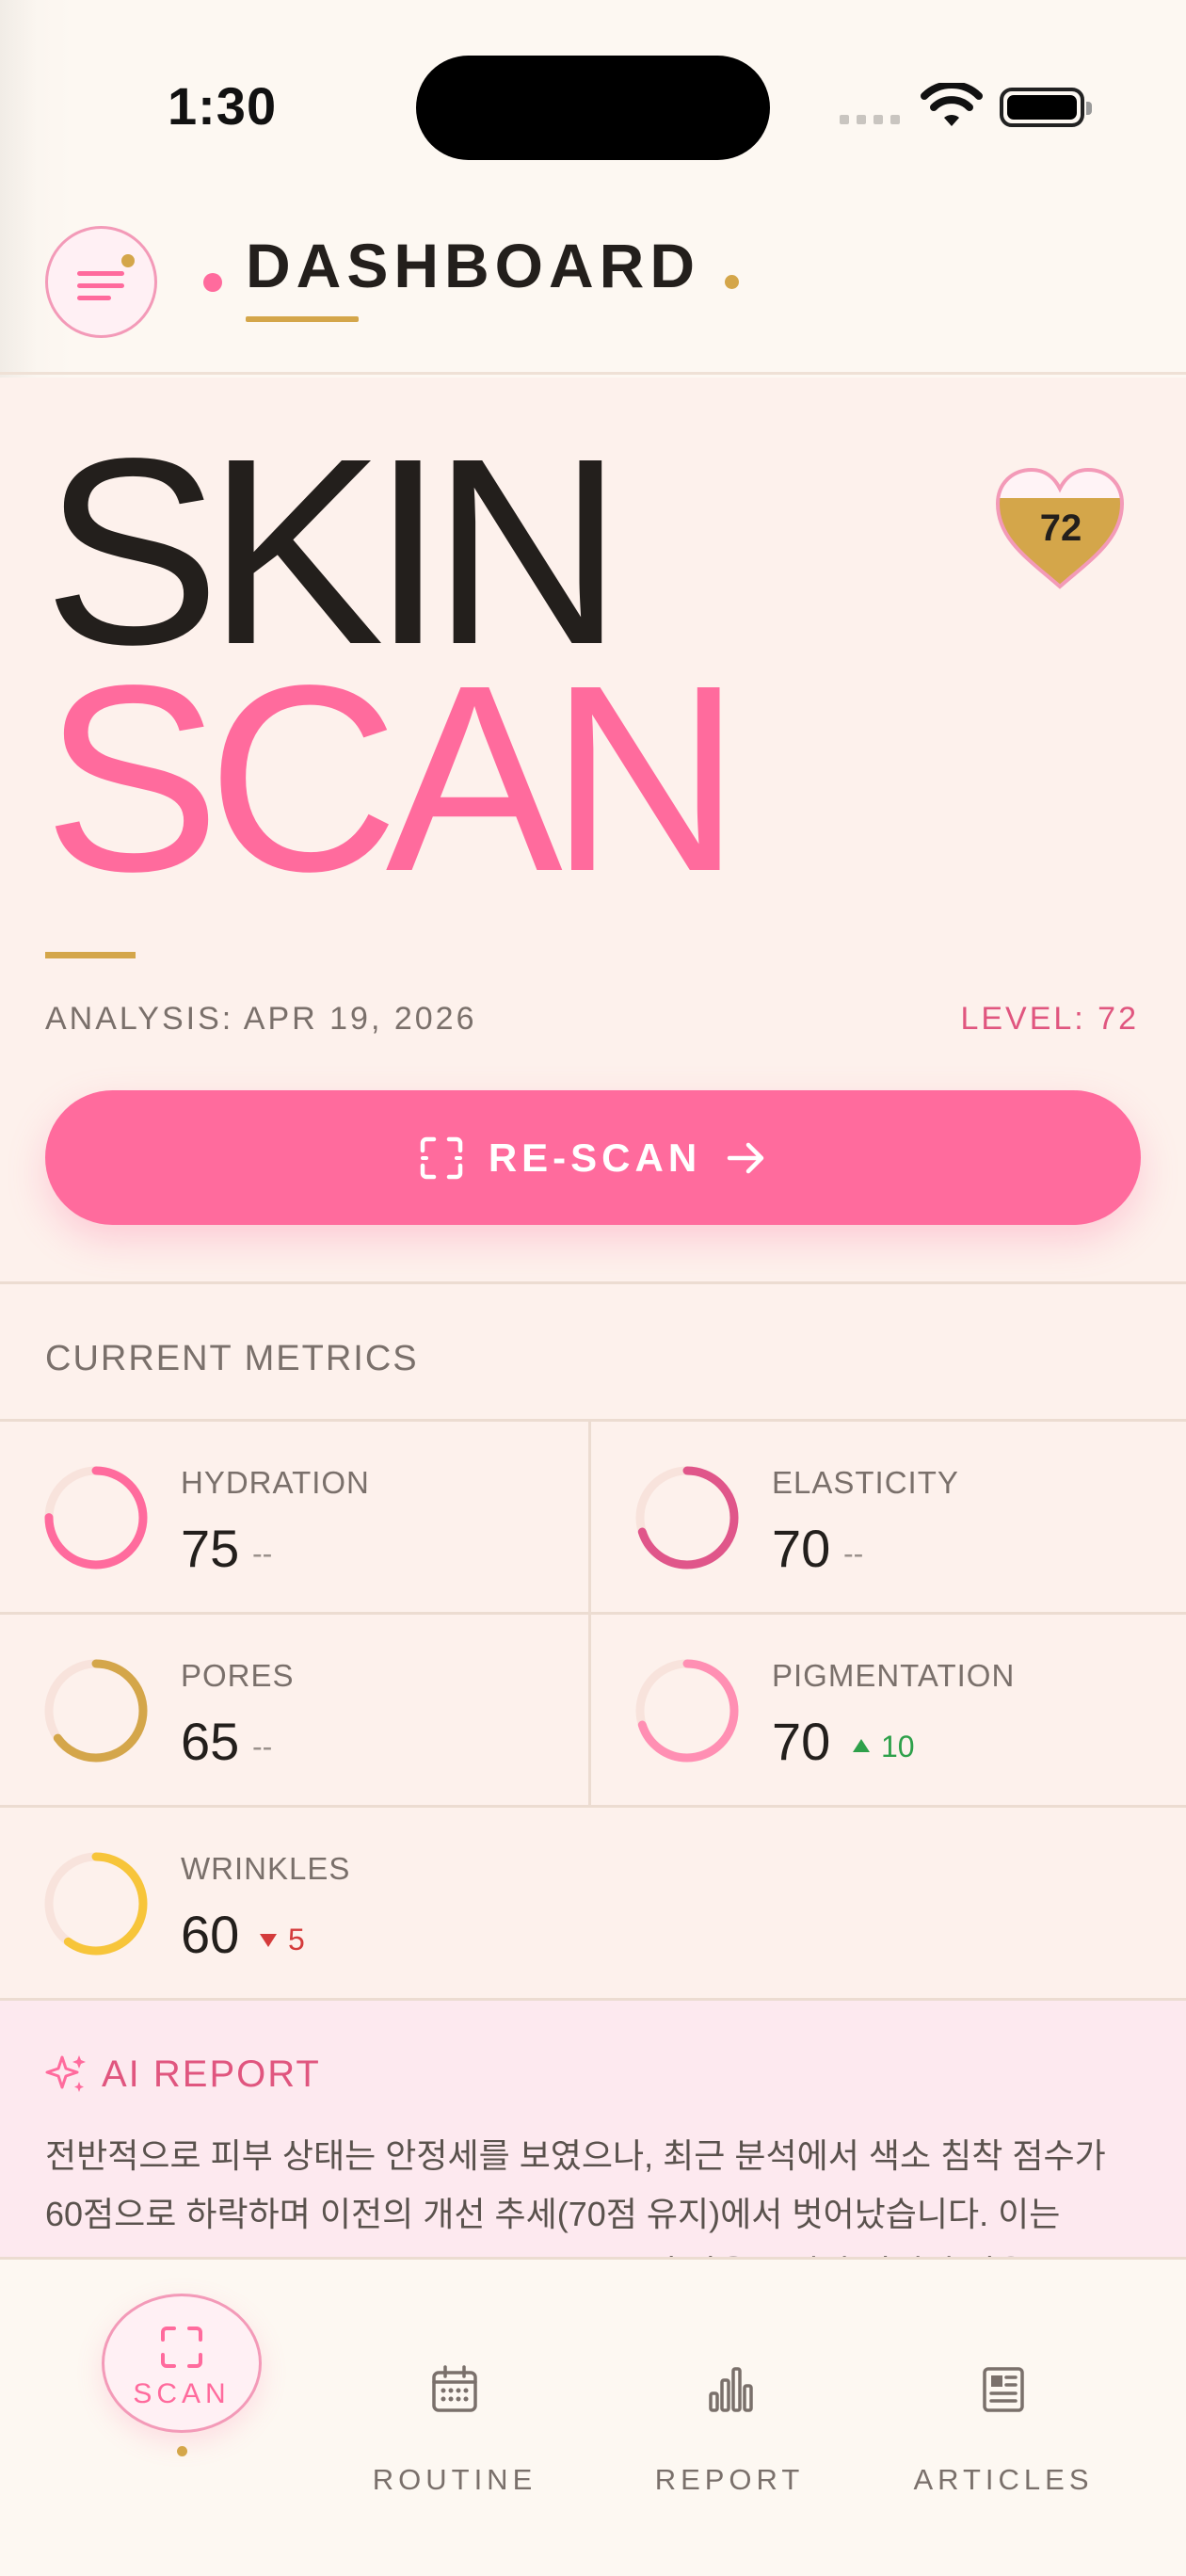  What do you see at coordinates (888, 1711) in the screenshot?
I see `metric-card-pigmentation: PIGMENTATION 70 10` at bounding box center [888, 1711].